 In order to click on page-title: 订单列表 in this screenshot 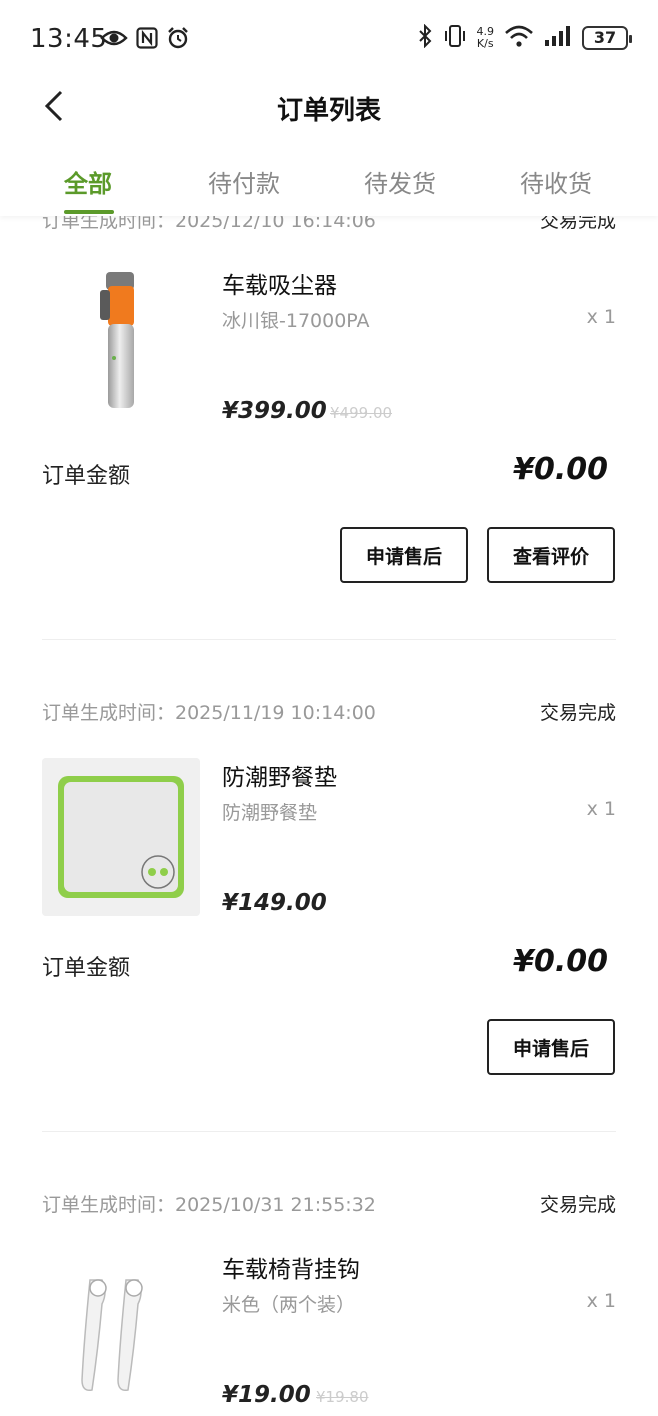, I will do `click(328, 111)`.